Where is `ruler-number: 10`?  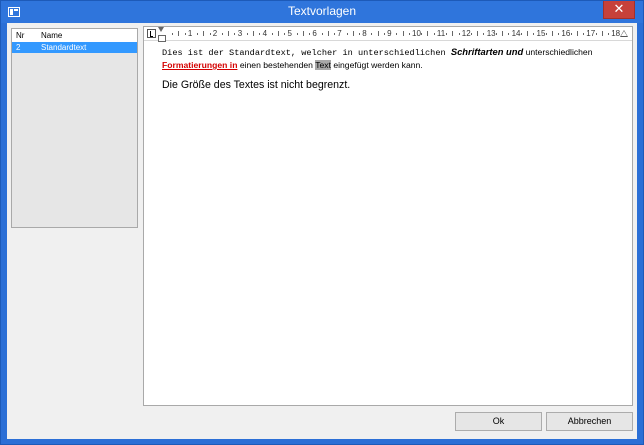 ruler-number: 10 is located at coordinates (416, 33).